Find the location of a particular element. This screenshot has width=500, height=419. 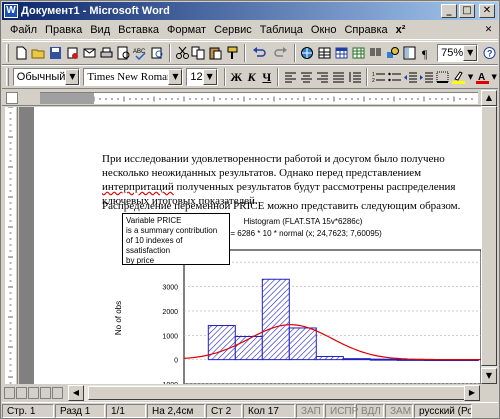

align-center-button is located at coordinates (306, 77).